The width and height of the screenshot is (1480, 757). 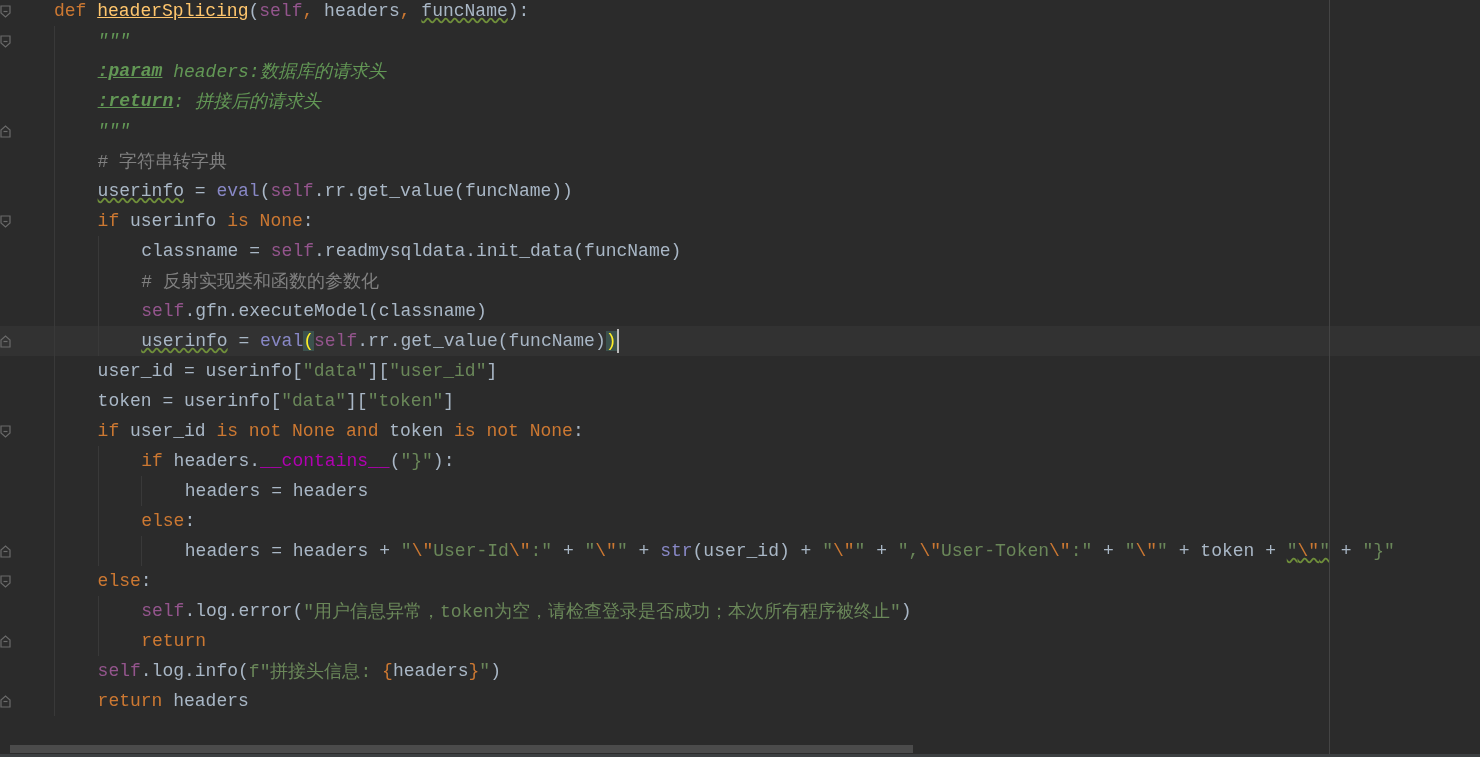 I want to click on code-line: self.log.info(f"拼接头信息: {headers}"), so click(x=299, y=671).